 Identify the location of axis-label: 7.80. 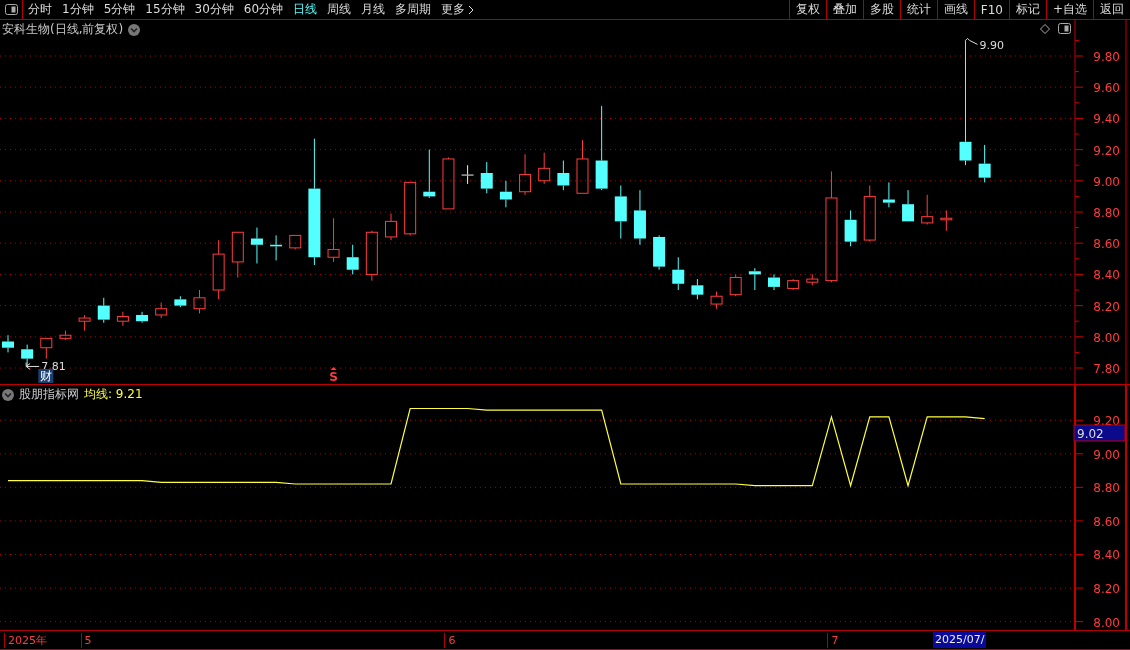
(1106, 369).